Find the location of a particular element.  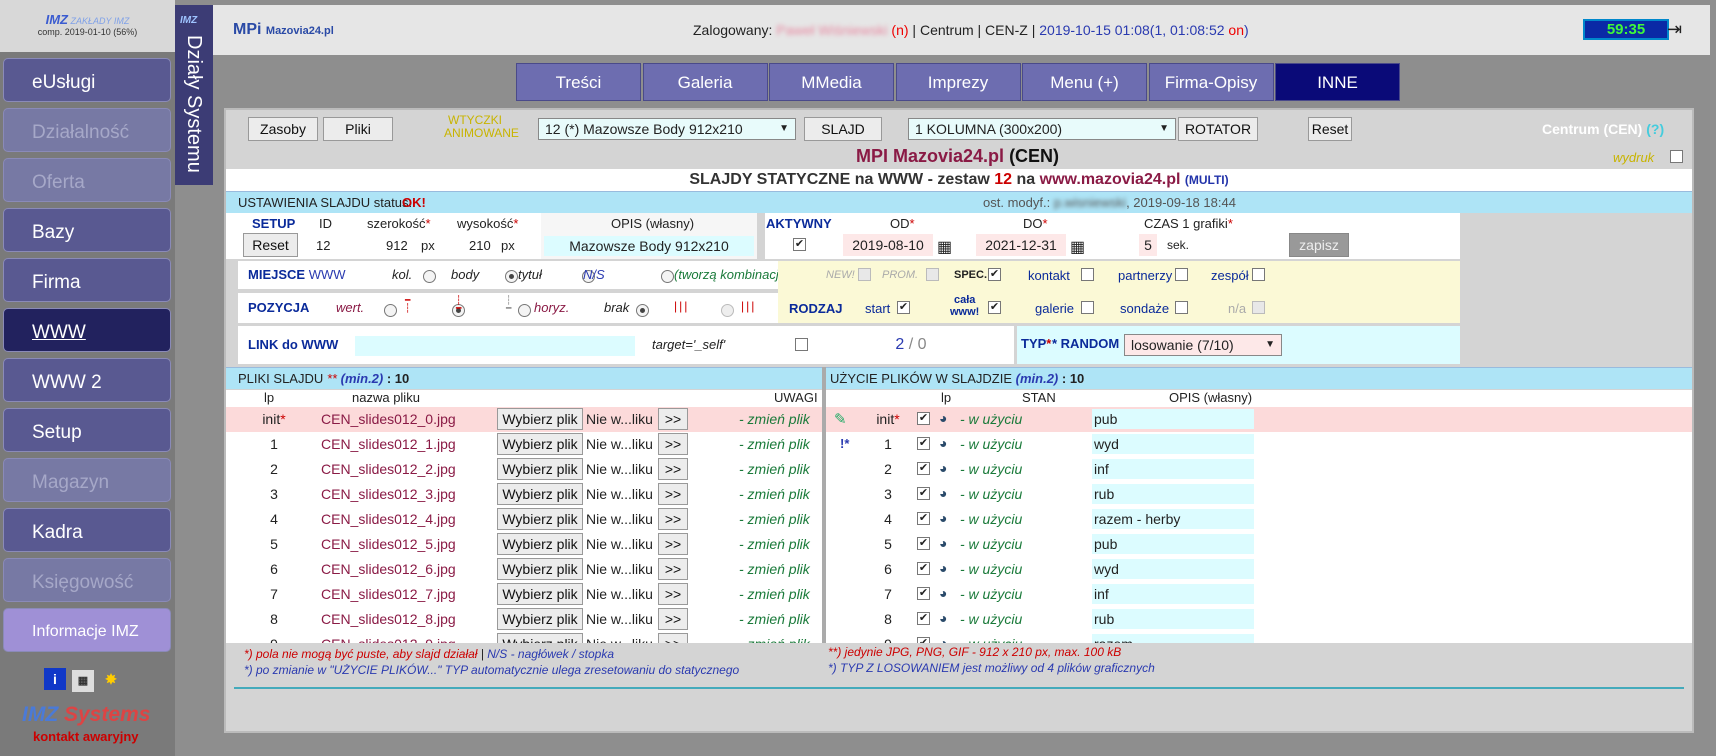

sidebar-item-6: WWW 2 is located at coordinates (87, 380).